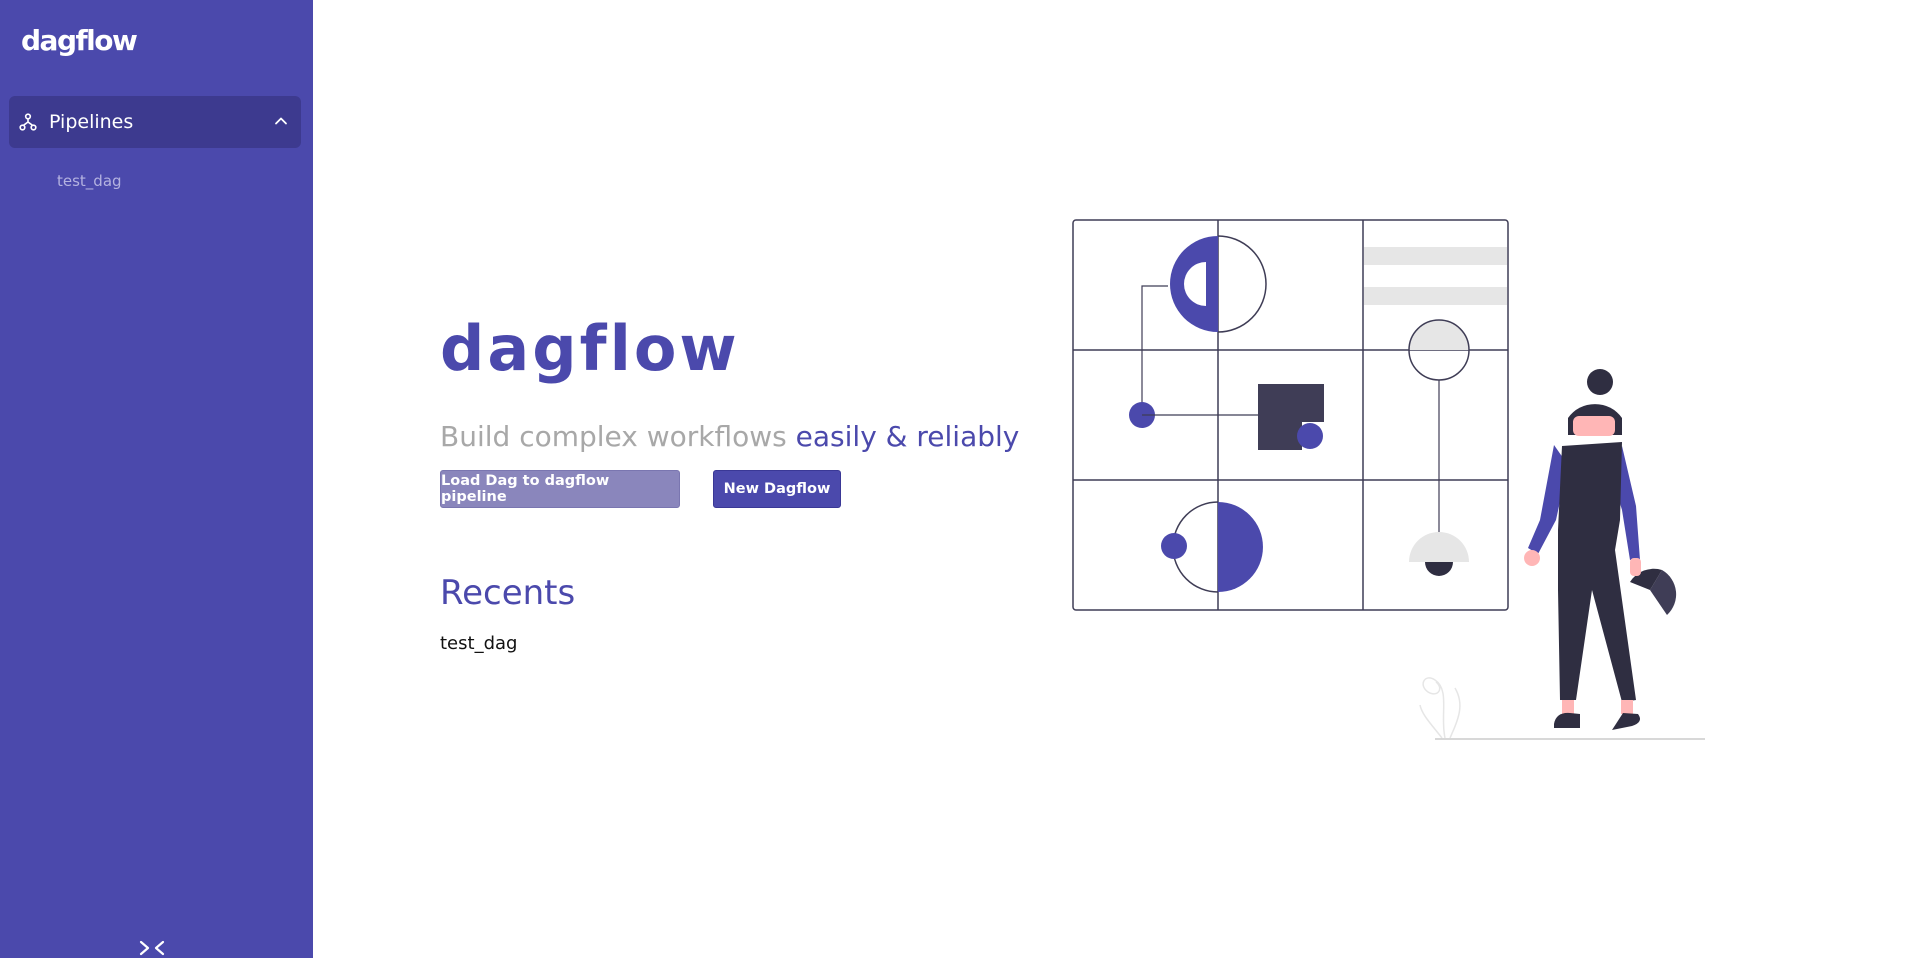 This screenshot has width=1917, height=958. What do you see at coordinates (1439, 447) in the screenshot?
I see `pendant-shape` at bounding box center [1439, 447].